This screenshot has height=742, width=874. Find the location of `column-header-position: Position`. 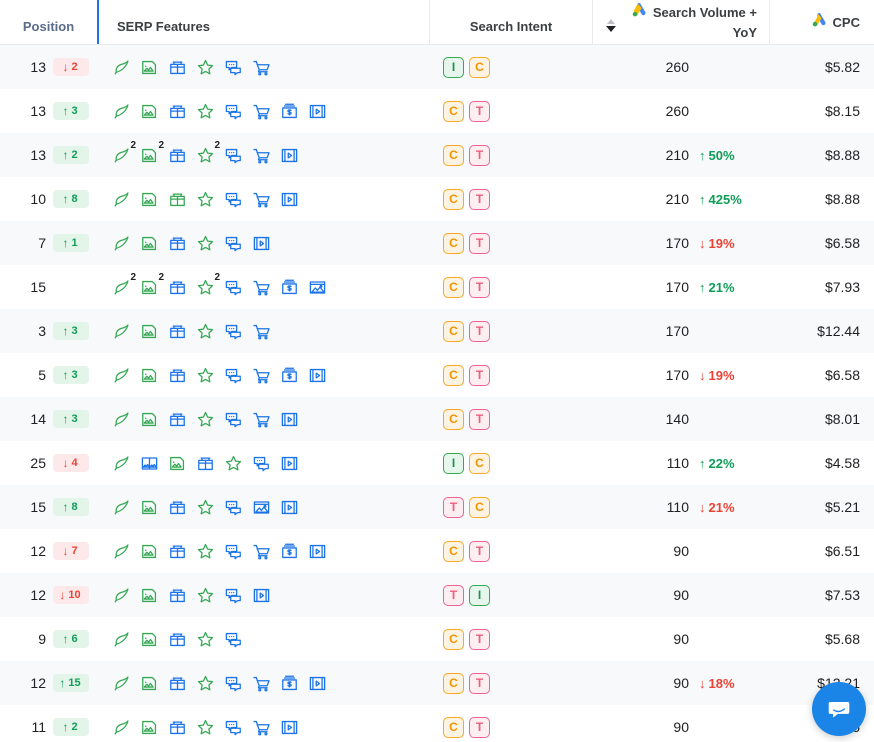

column-header-position: Position is located at coordinates (48, 22).